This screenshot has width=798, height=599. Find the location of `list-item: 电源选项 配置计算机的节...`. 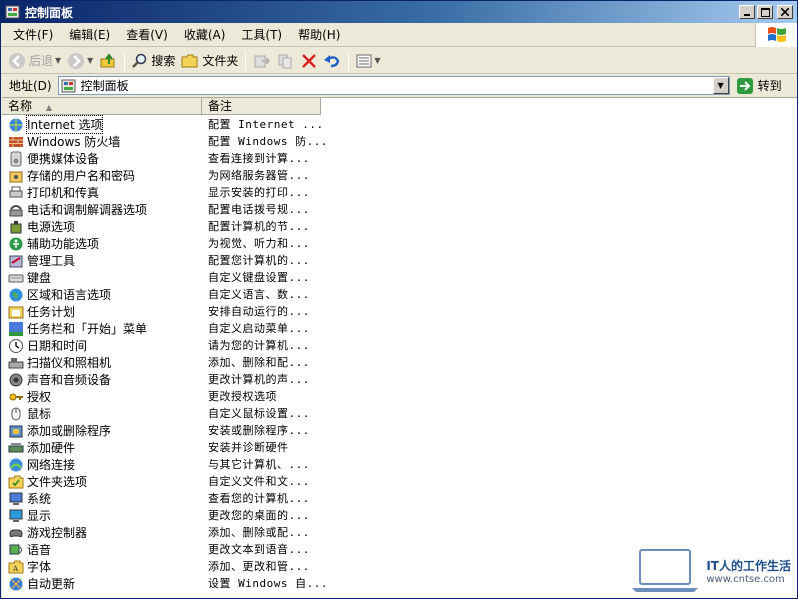

list-item: 电源选项 配置计算机的节... is located at coordinates (399, 226).